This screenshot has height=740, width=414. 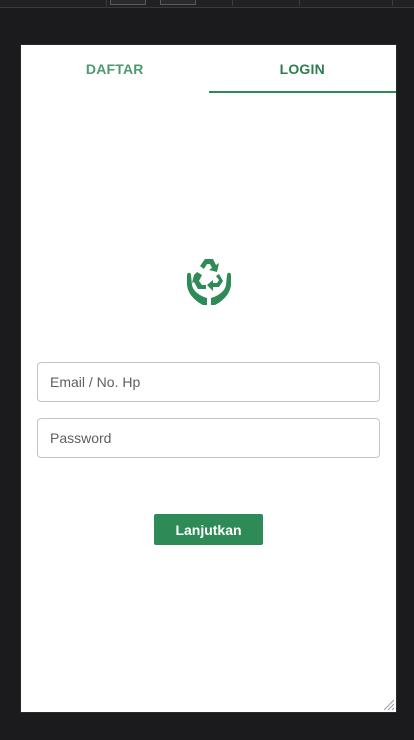 I want to click on auth-tabs: DAFTAR LOGIN, so click(x=208, y=69).